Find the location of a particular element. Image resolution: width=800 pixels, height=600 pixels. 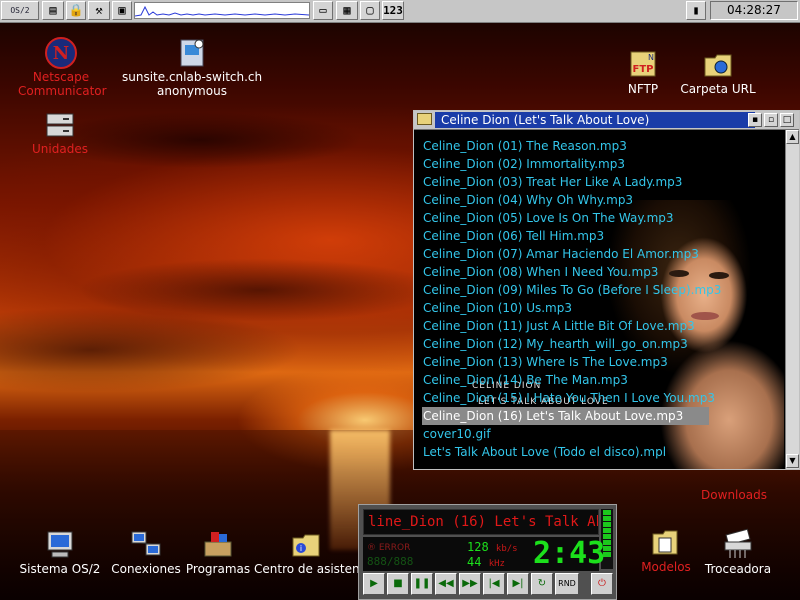

clock: 04:28:27 is located at coordinates (754, 10).